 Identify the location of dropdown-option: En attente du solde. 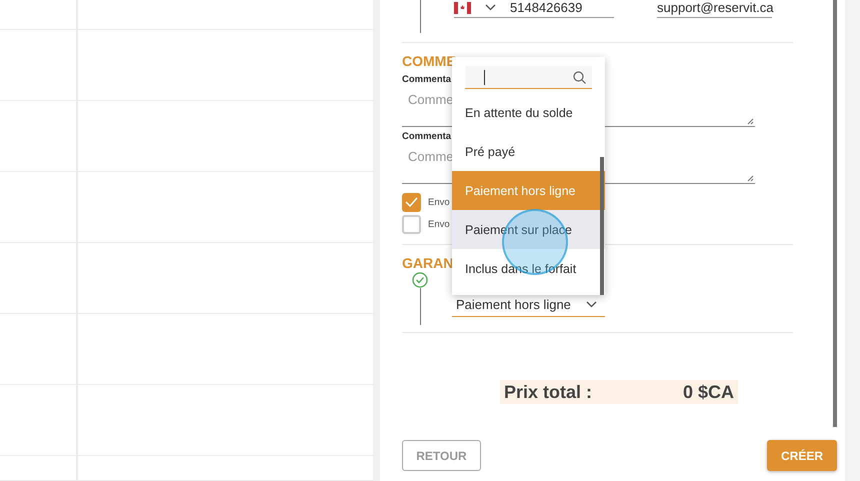
(528, 112).